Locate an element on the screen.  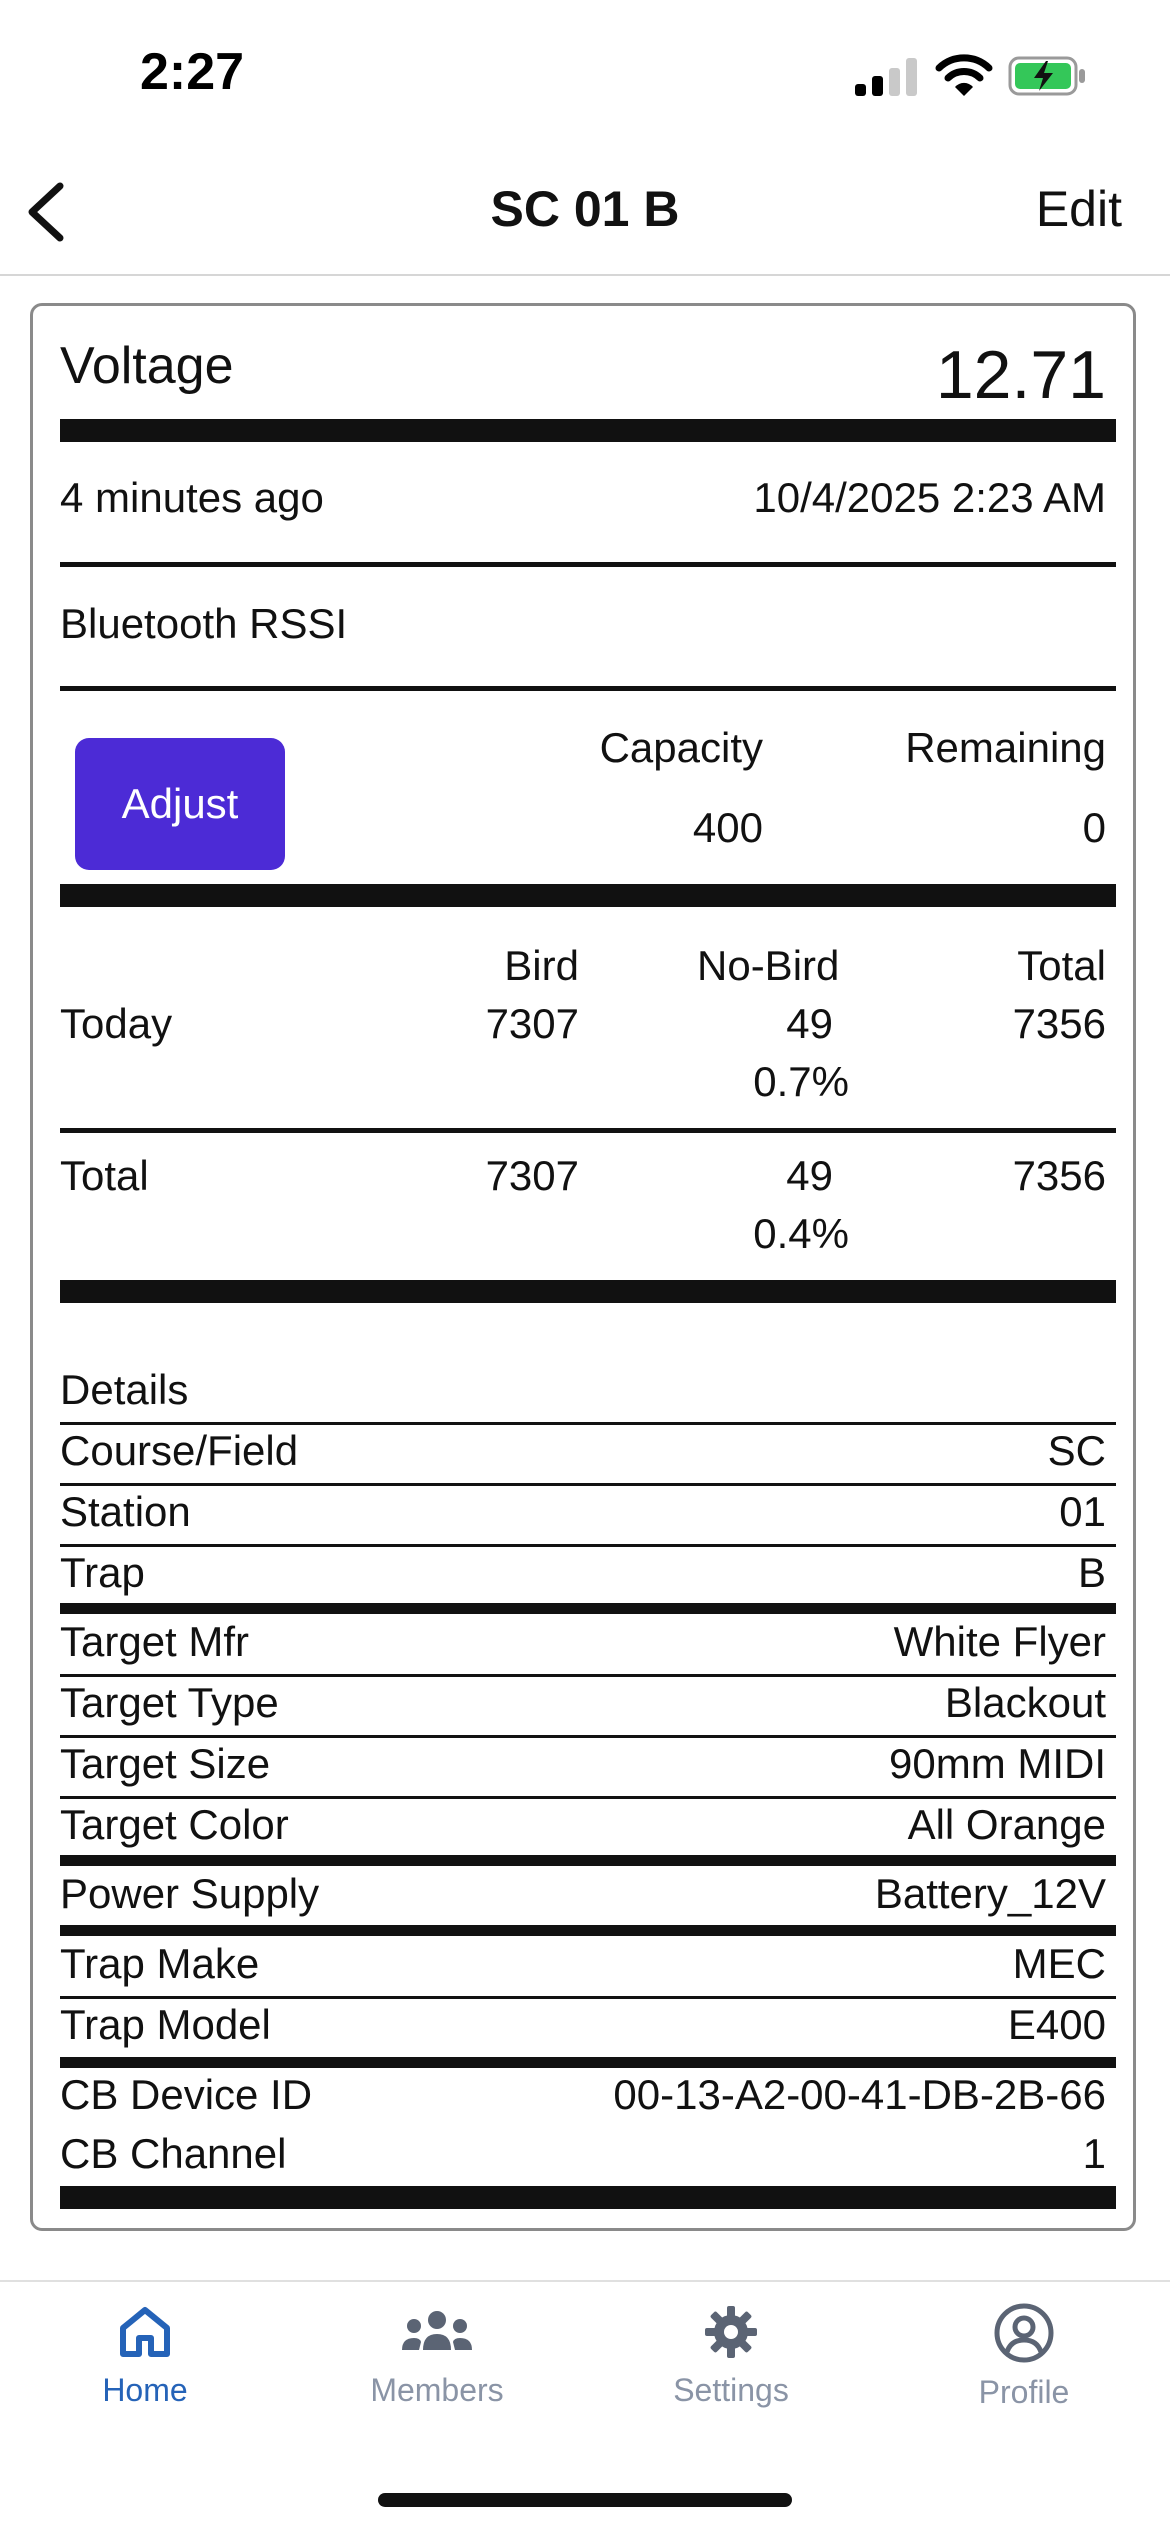
total-header: Total is located at coordinates (1061, 965).